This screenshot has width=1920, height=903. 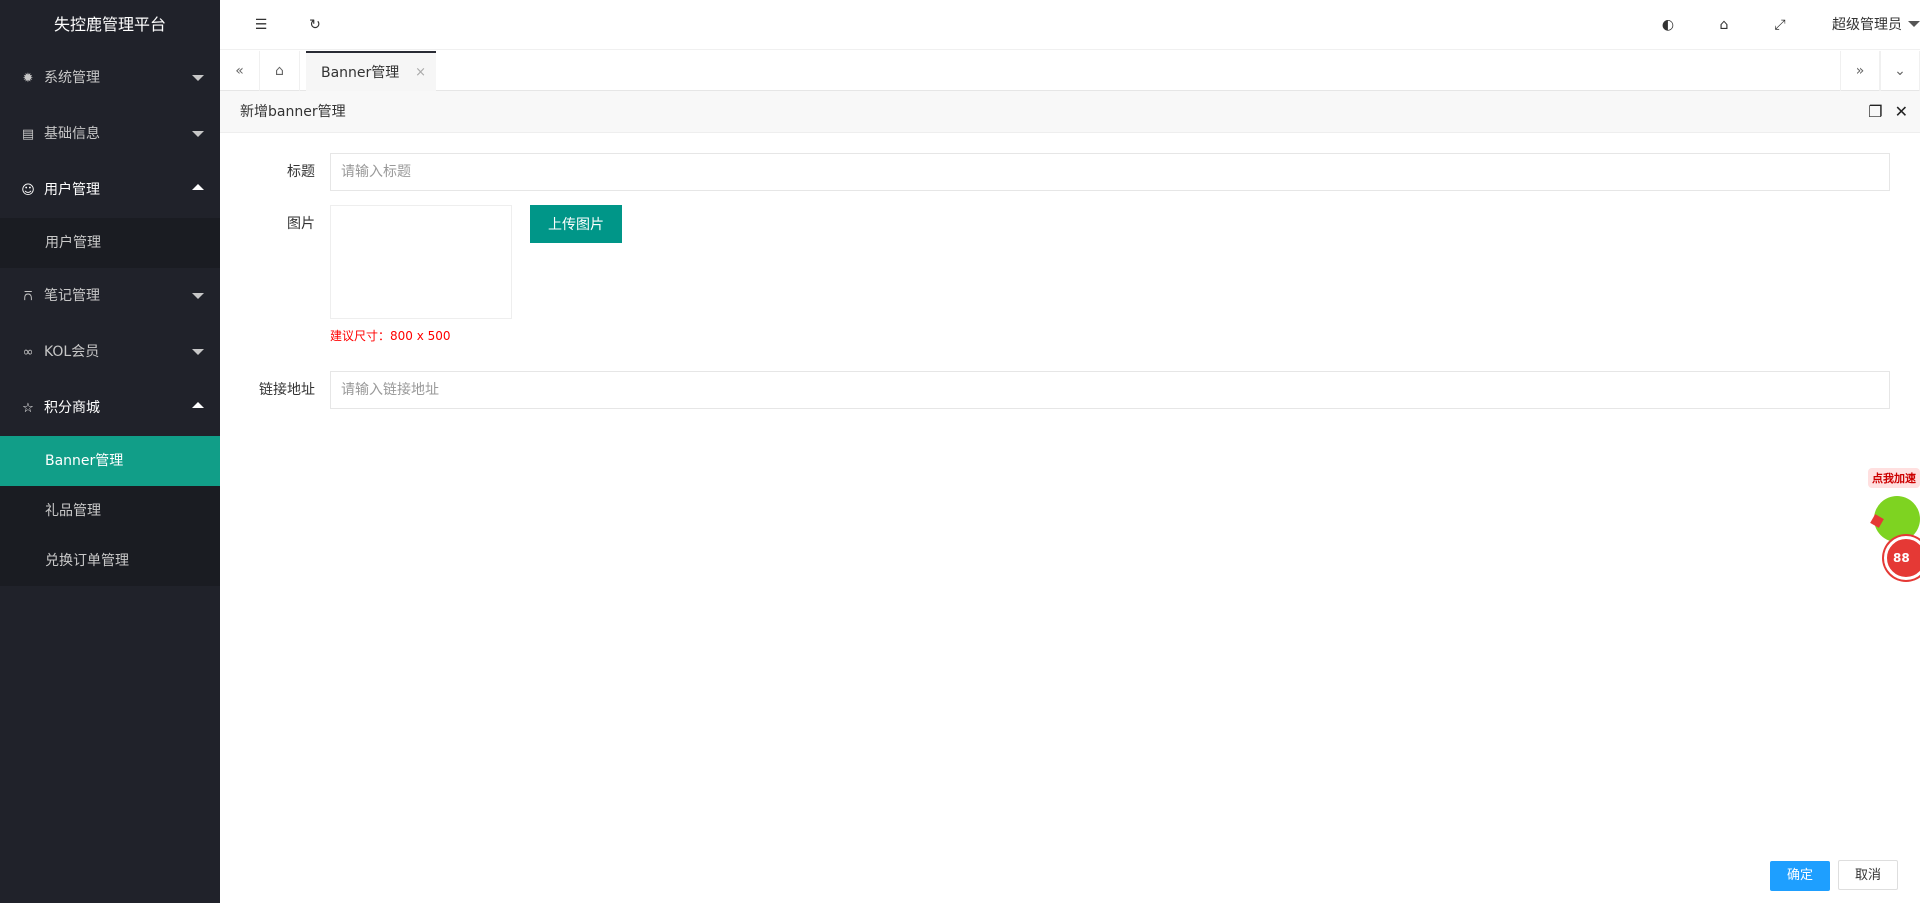 I want to click on link-label: 链接地址, so click(x=287, y=390).